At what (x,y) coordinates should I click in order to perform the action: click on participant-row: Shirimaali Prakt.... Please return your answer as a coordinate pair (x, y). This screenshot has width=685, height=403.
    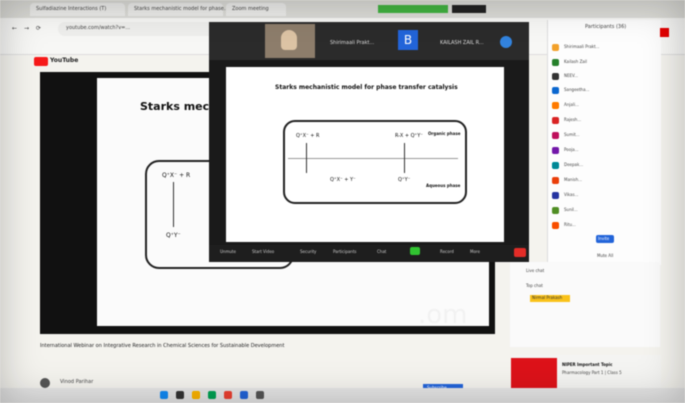
    Looking at the image, I should click on (602, 47).